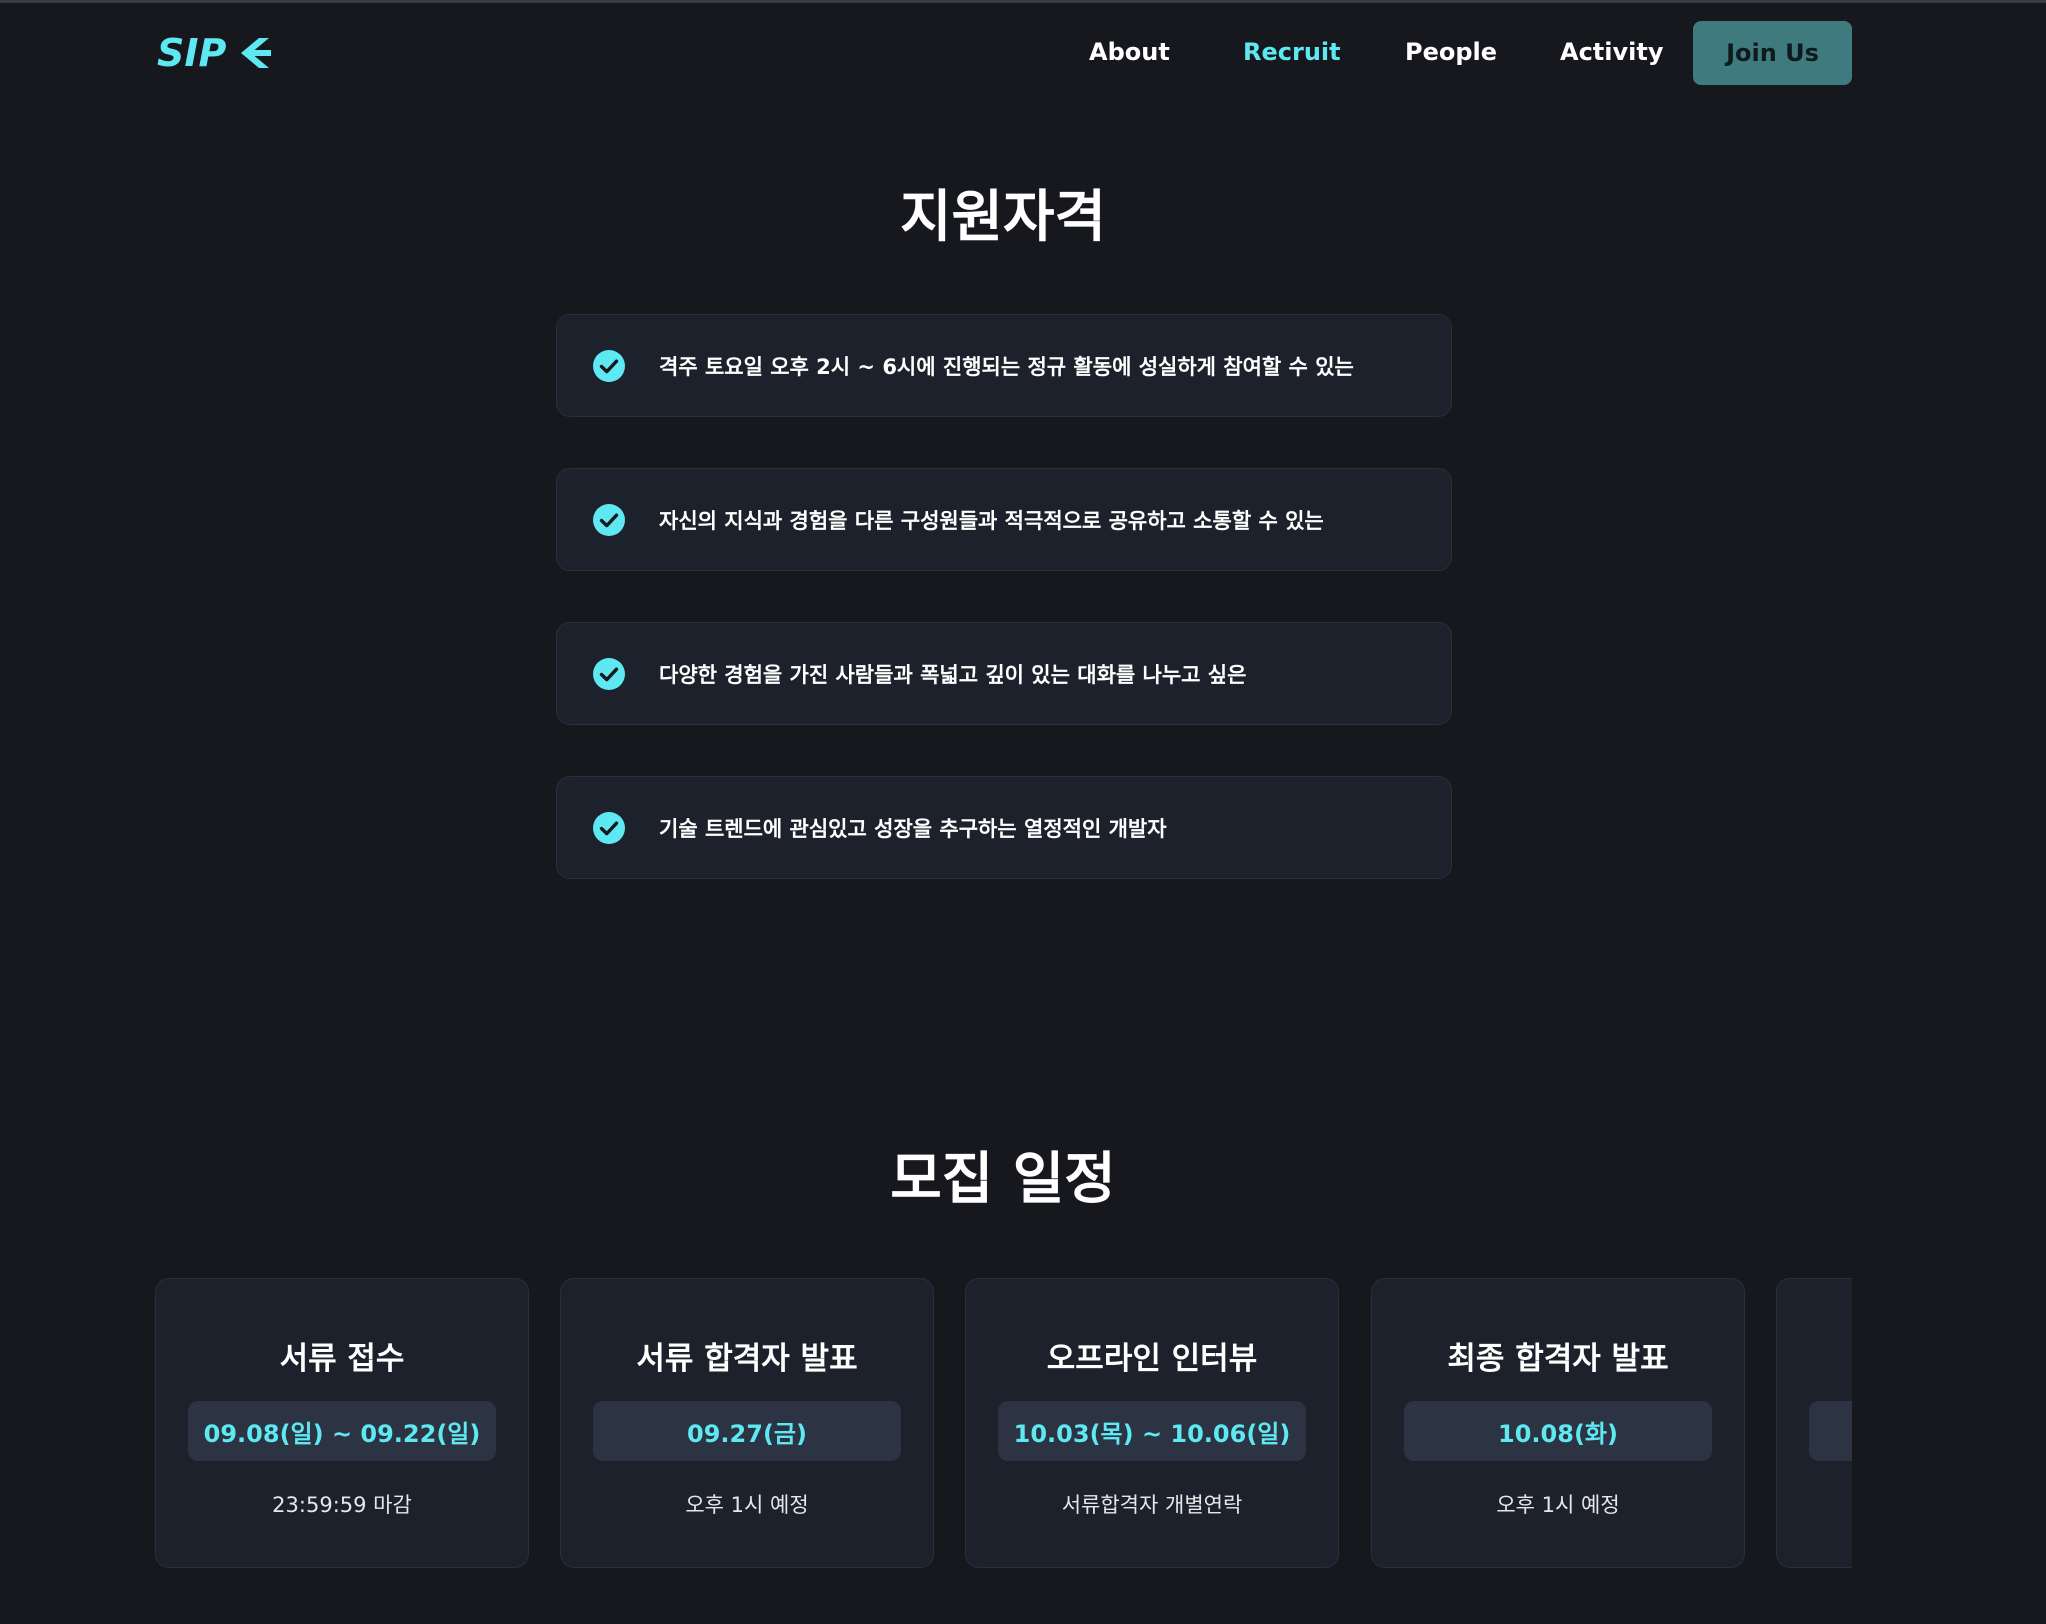  I want to click on qualification-text: 다양한 경험을 가진 사람들과 폭넓고 깊이 있는 대화를 나누고 싶은, so click(953, 674).